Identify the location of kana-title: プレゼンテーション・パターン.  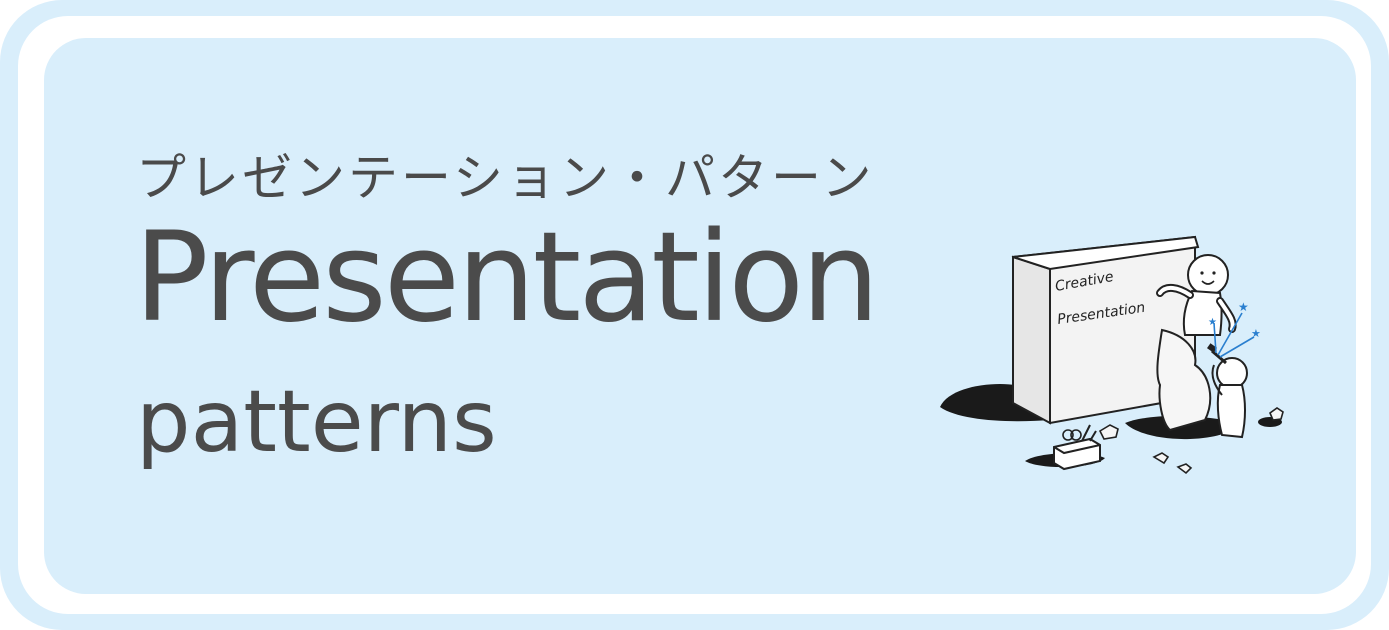
(505, 178).